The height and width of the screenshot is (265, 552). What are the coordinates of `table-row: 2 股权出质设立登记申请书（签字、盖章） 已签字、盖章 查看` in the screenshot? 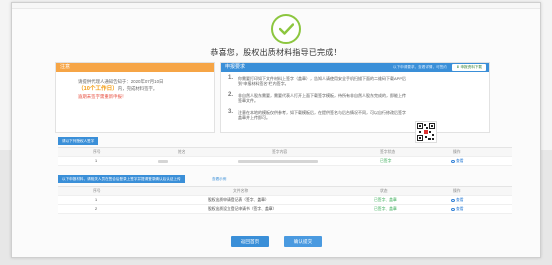 It's located at (285, 209).